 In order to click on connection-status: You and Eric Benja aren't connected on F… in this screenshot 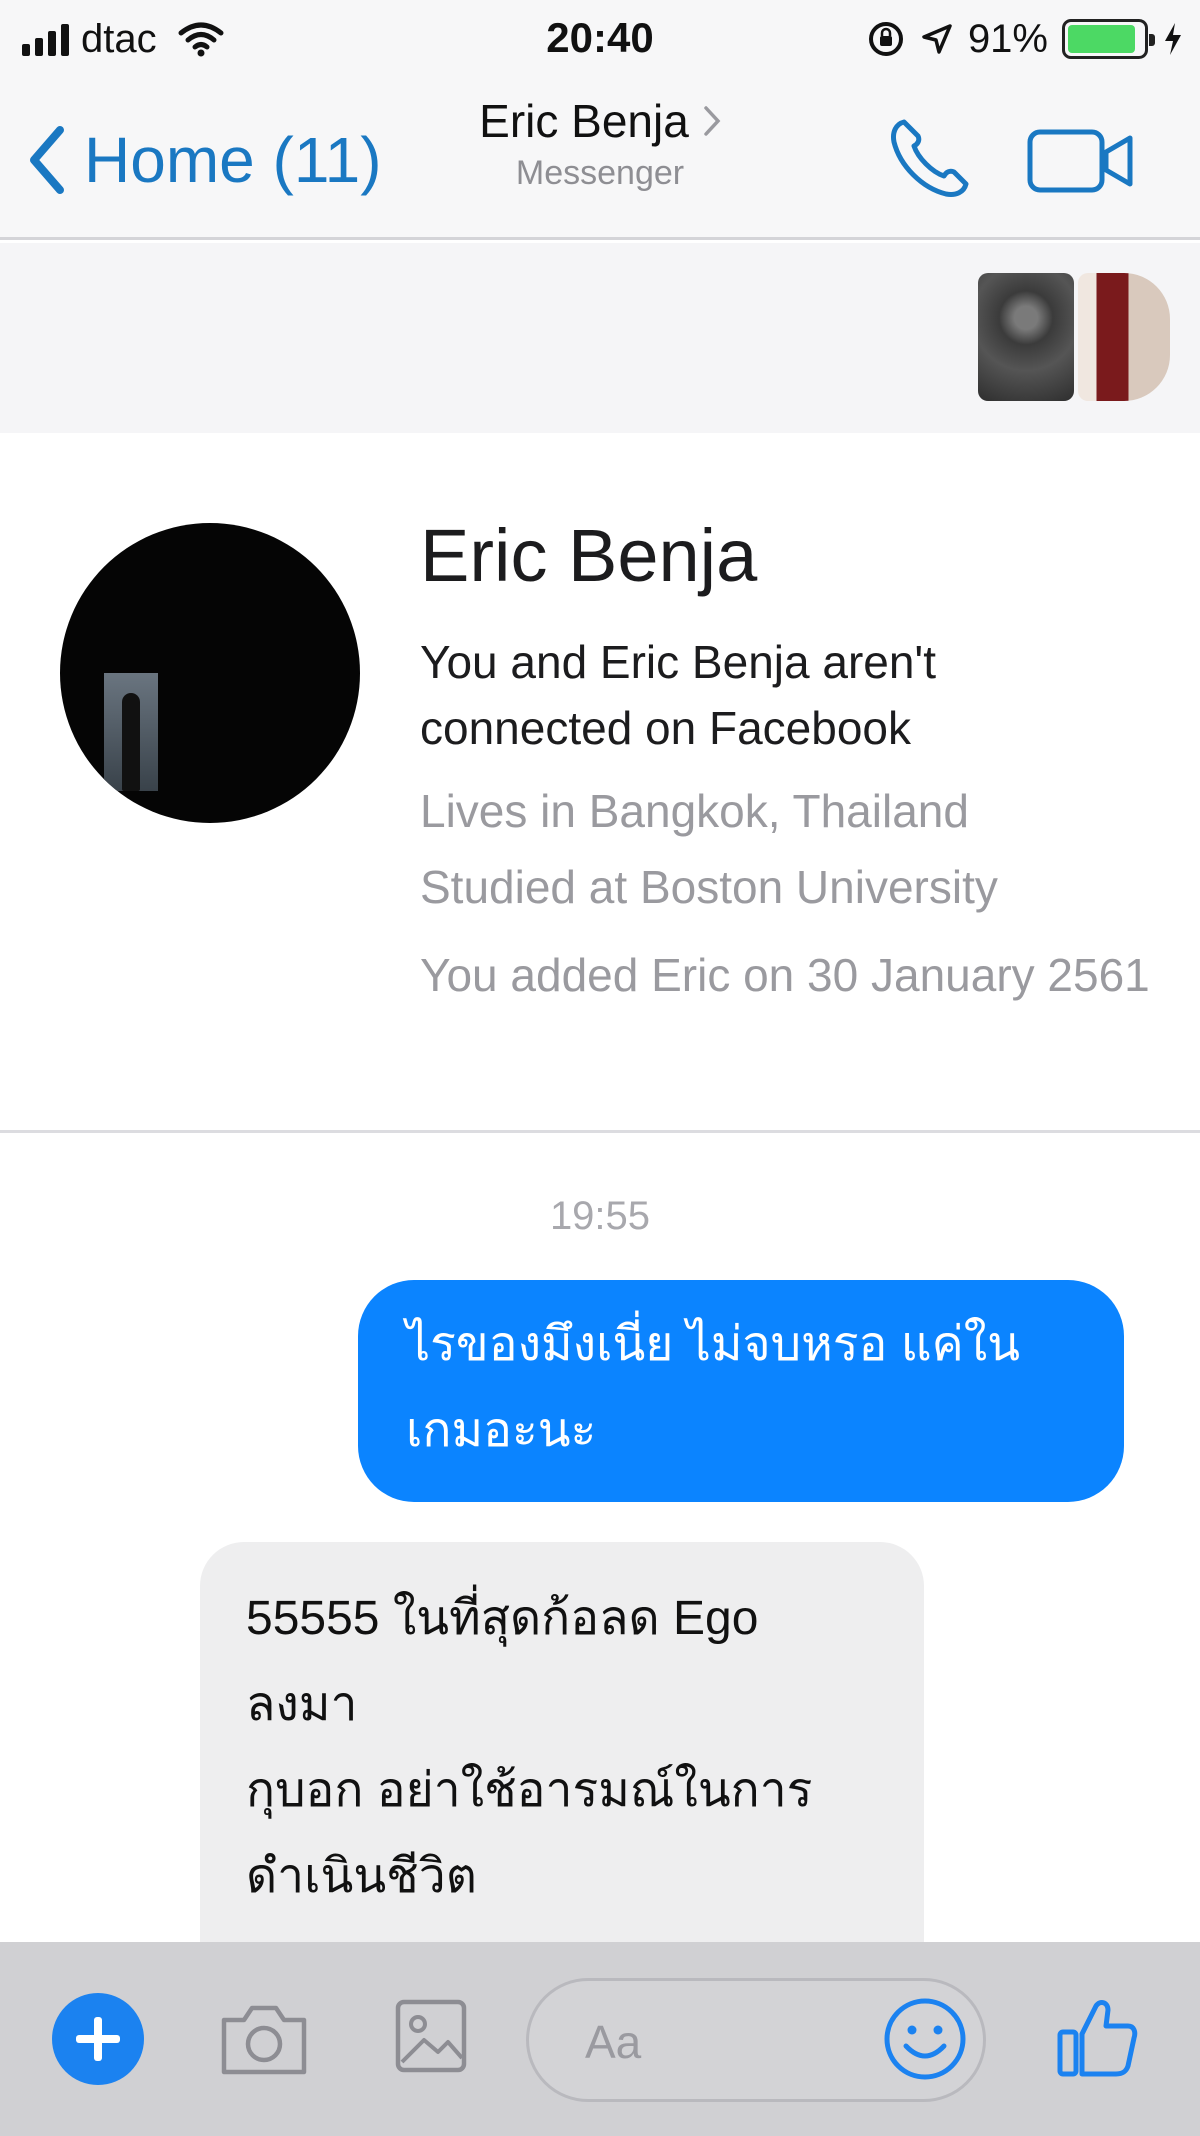, I will do `click(678, 695)`.